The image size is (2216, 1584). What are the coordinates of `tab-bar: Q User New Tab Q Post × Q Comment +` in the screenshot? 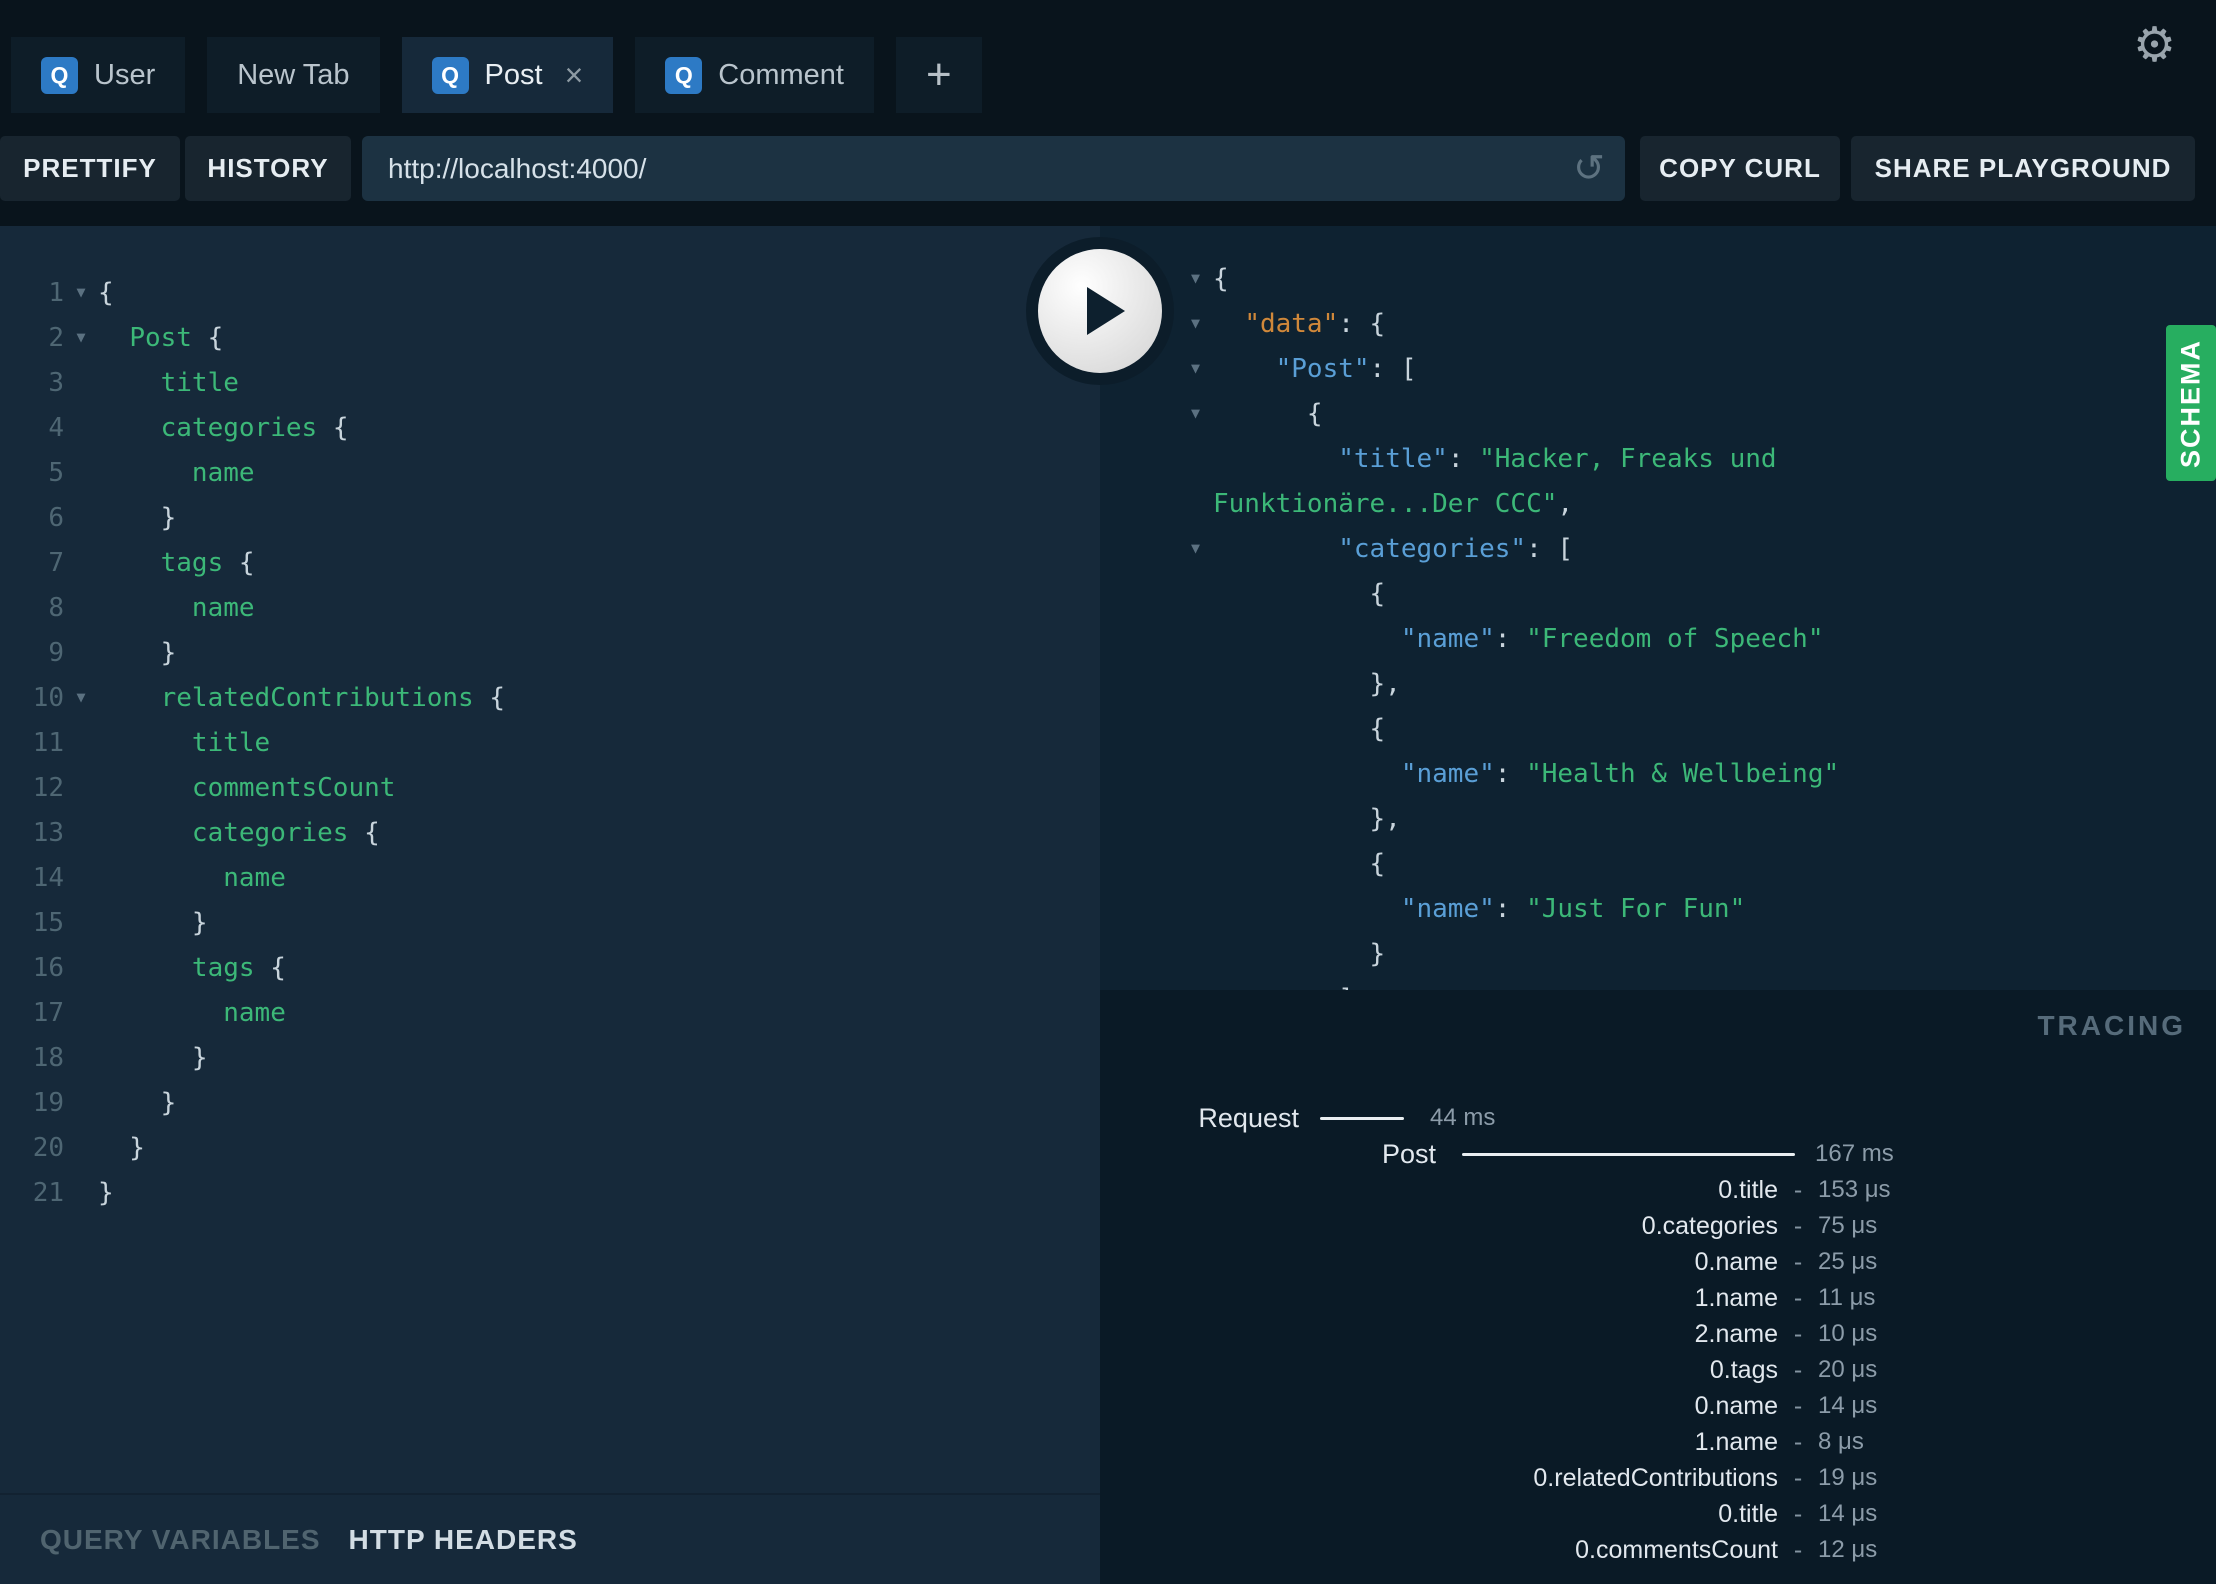 It's located at (496, 75).